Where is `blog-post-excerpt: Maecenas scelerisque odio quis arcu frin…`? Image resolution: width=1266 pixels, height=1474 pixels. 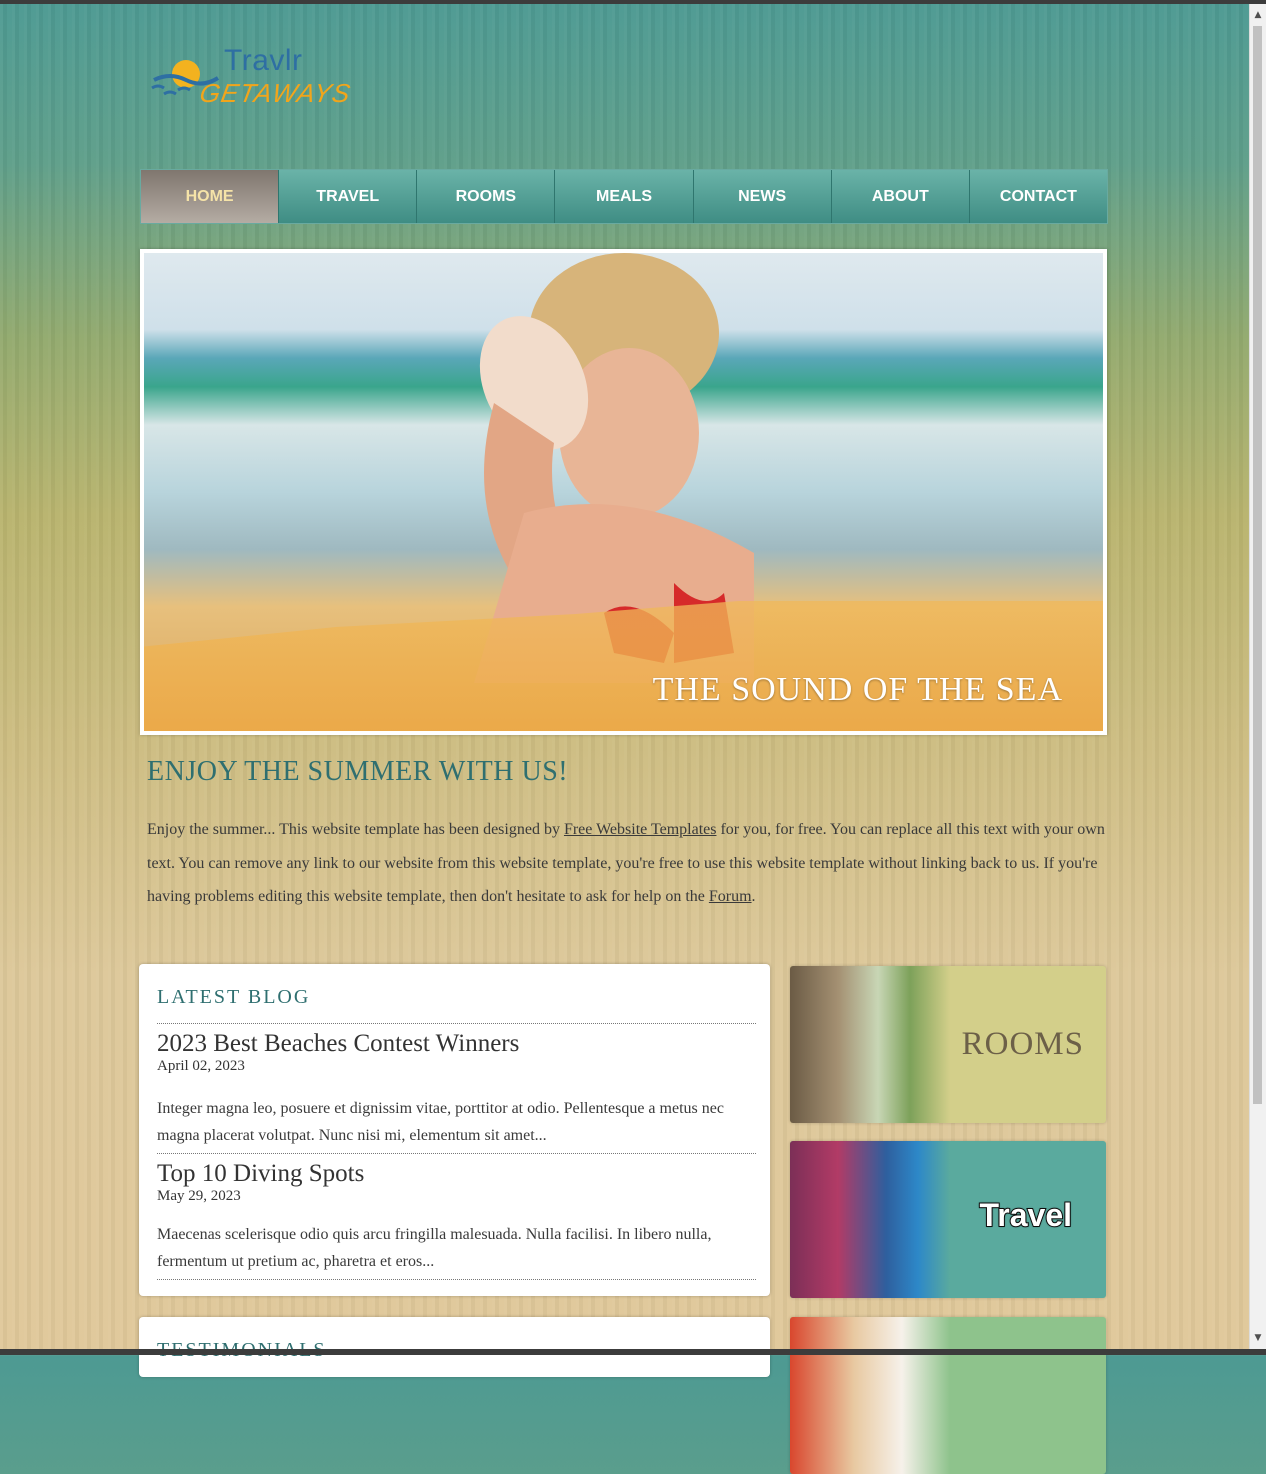
blog-post-excerpt: Maecenas scelerisque odio quis arcu frin… is located at coordinates (434, 1248).